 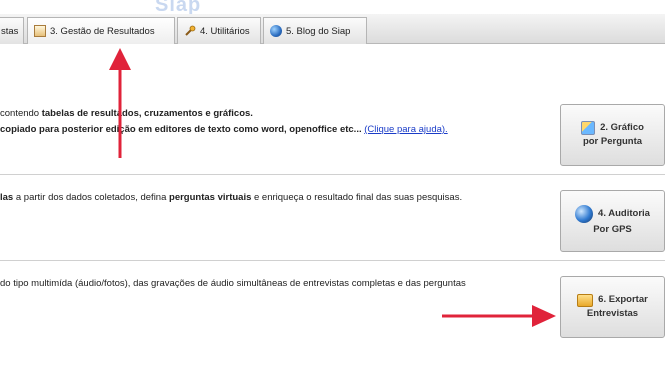 I want to click on tab-estatisticas: stas, so click(x=12, y=30).